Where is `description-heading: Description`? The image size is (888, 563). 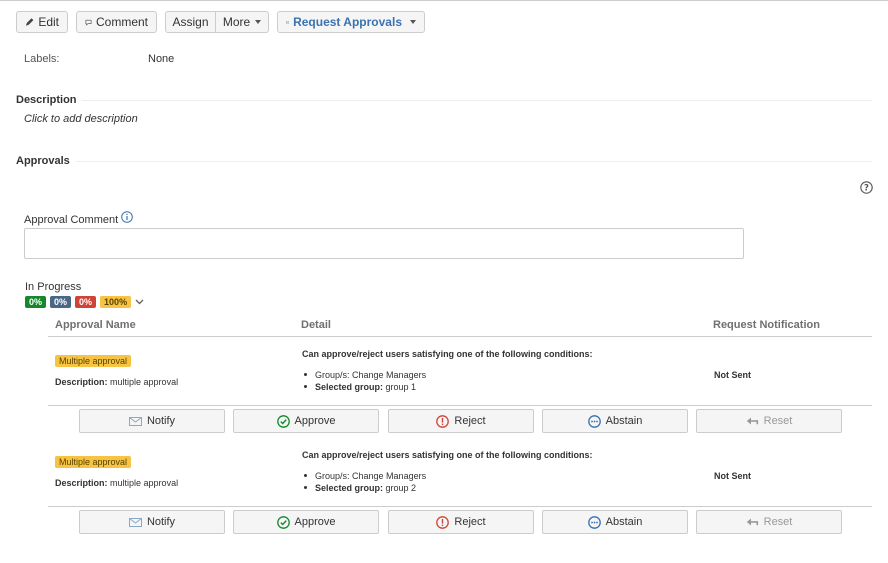
description-heading: Description is located at coordinates (46, 100).